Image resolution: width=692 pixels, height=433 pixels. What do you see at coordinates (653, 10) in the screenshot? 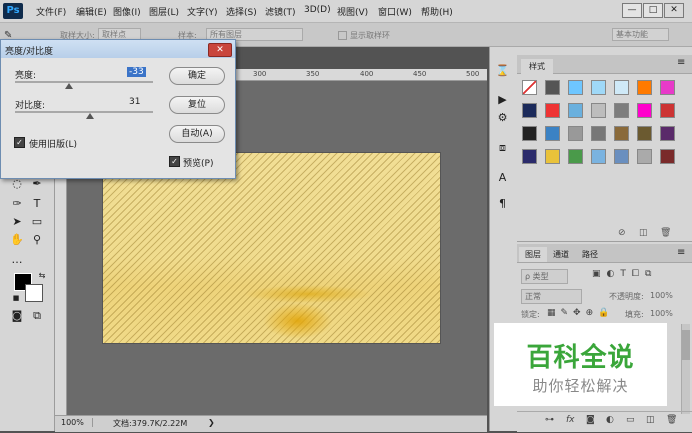
I see `restore-button: □` at bounding box center [653, 10].